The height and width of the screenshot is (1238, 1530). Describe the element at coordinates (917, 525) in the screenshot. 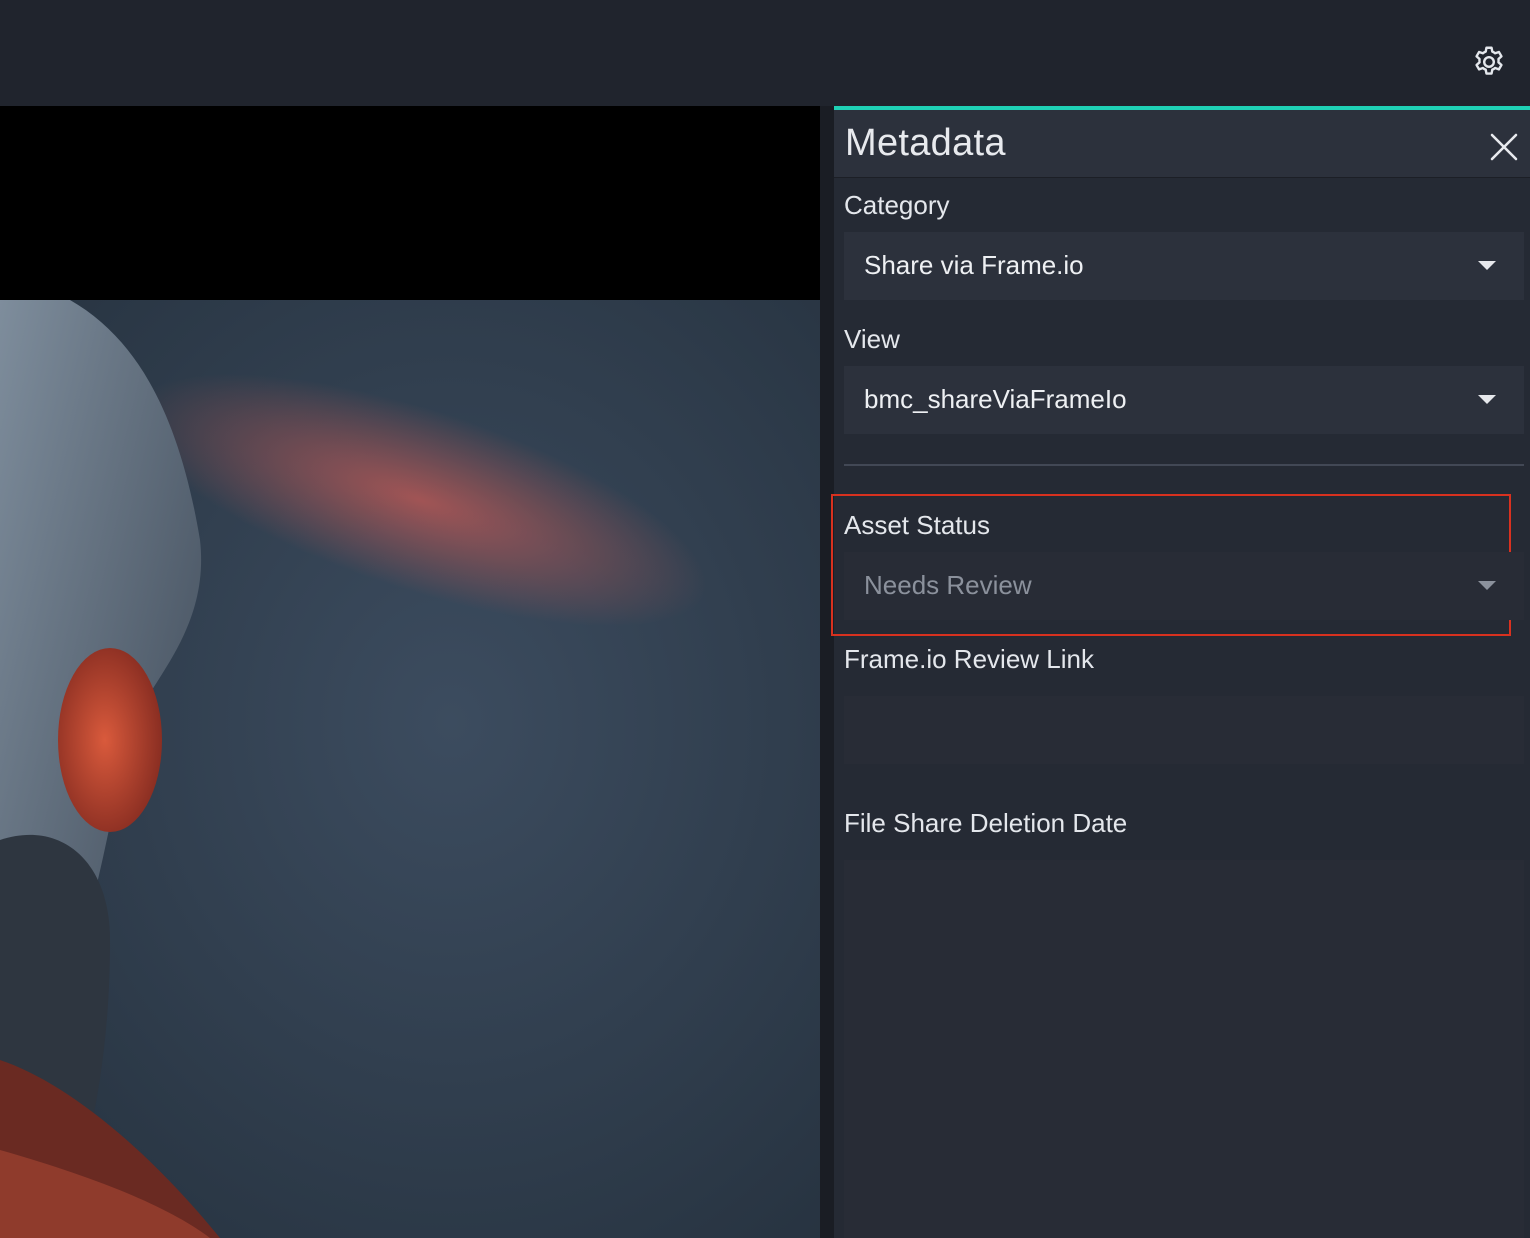

I see `asset-status-label: Asset Status` at that location.